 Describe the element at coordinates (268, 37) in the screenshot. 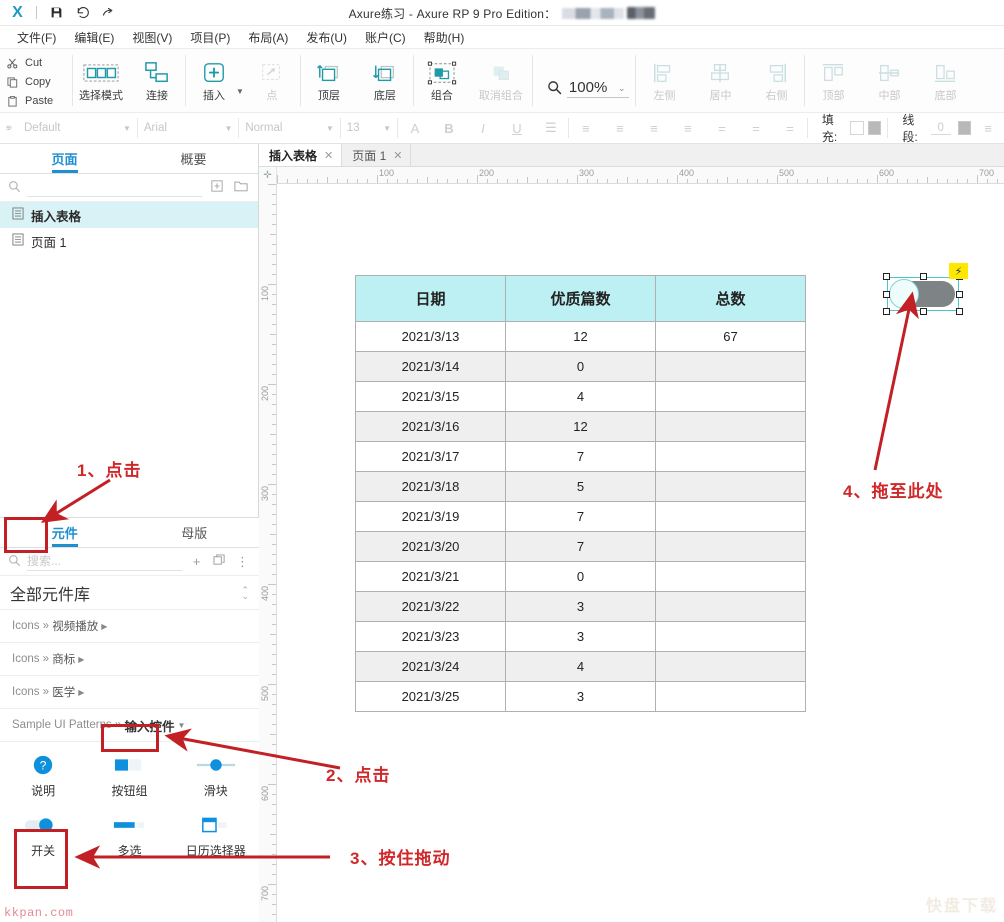

I see `menu-layout: 布局(A)` at that location.